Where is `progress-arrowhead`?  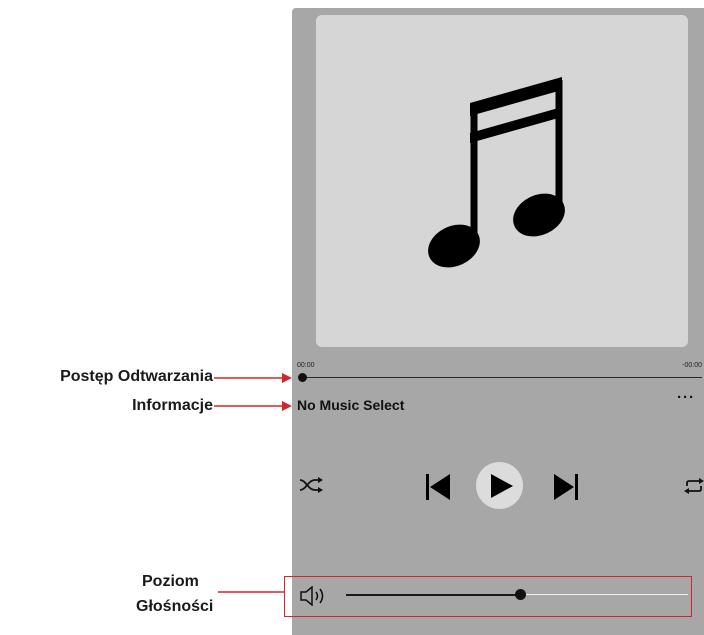 progress-arrowhead is located at coordinates (287, 378).